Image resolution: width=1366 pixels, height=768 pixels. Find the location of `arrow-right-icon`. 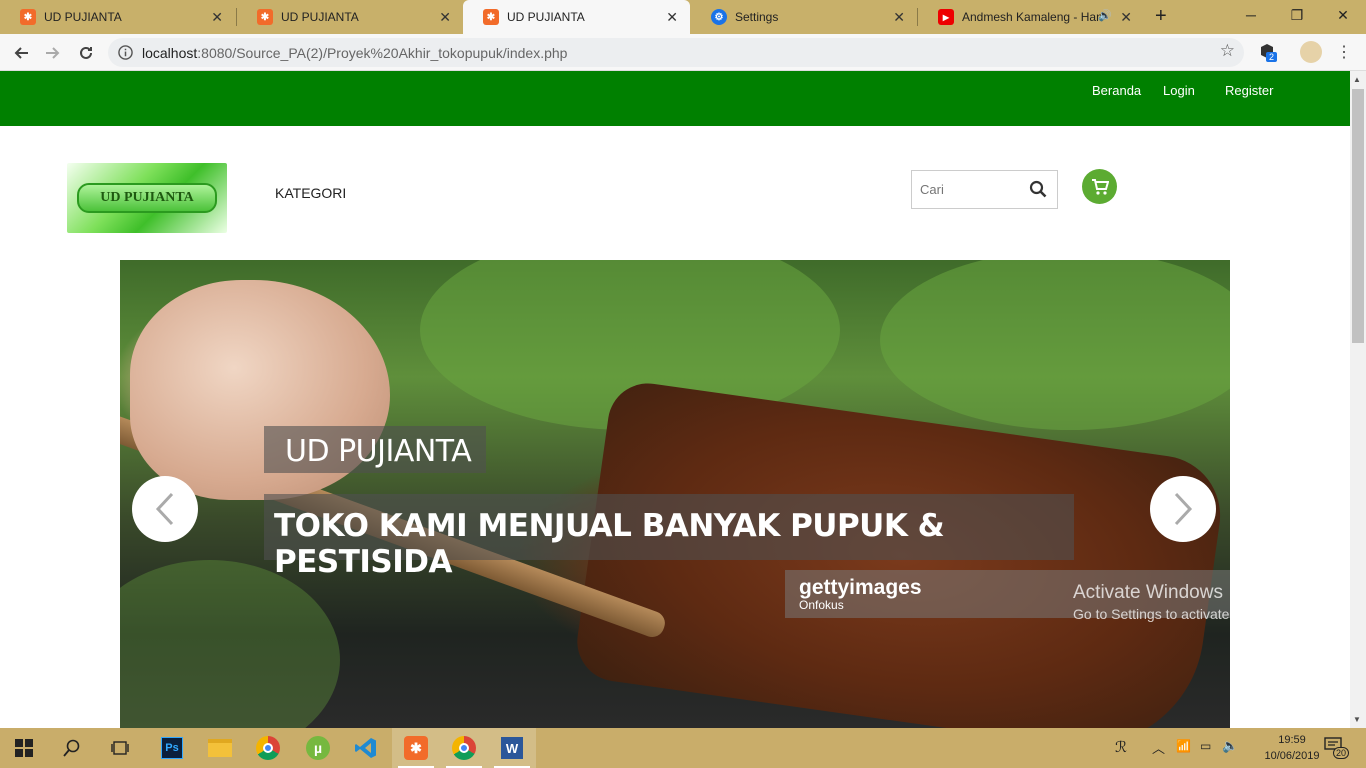

arrow-right-icon is located at coordinates (53, 53).